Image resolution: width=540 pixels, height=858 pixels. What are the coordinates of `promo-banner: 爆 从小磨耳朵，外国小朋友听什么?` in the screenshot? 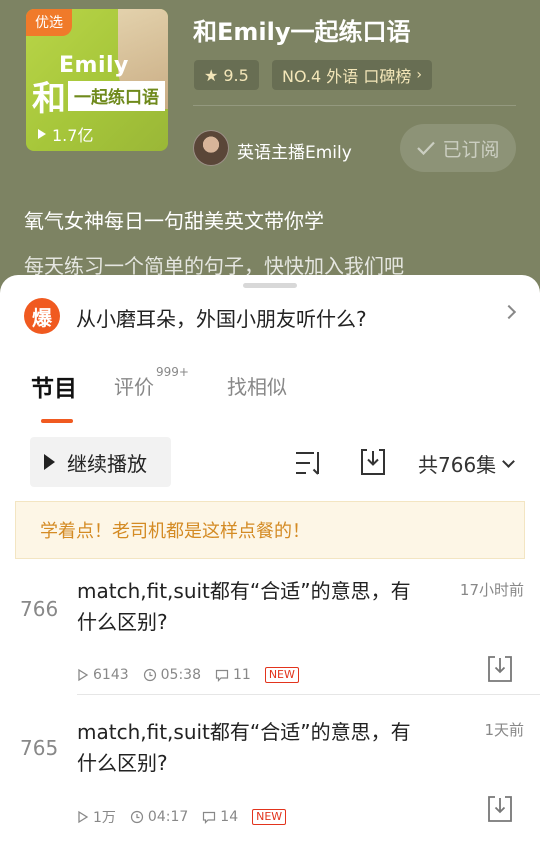 It's located at (270, 320).